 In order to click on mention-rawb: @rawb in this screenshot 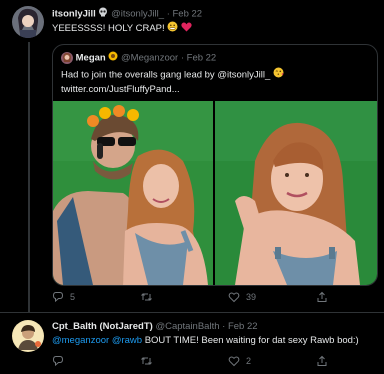, I will do `click(127, 340)`.